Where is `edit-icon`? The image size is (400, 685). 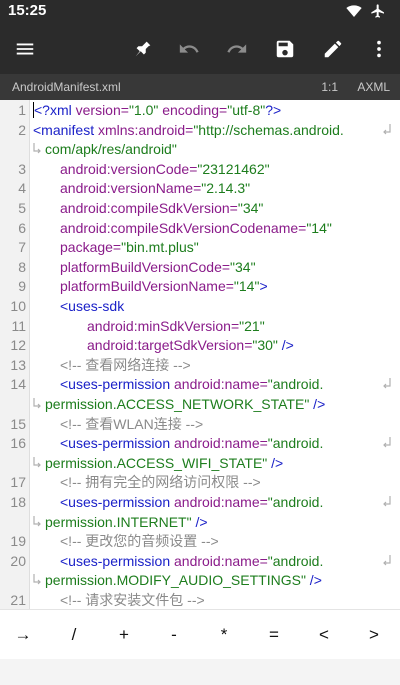
edit-icon is located at coordinates (333, 49).